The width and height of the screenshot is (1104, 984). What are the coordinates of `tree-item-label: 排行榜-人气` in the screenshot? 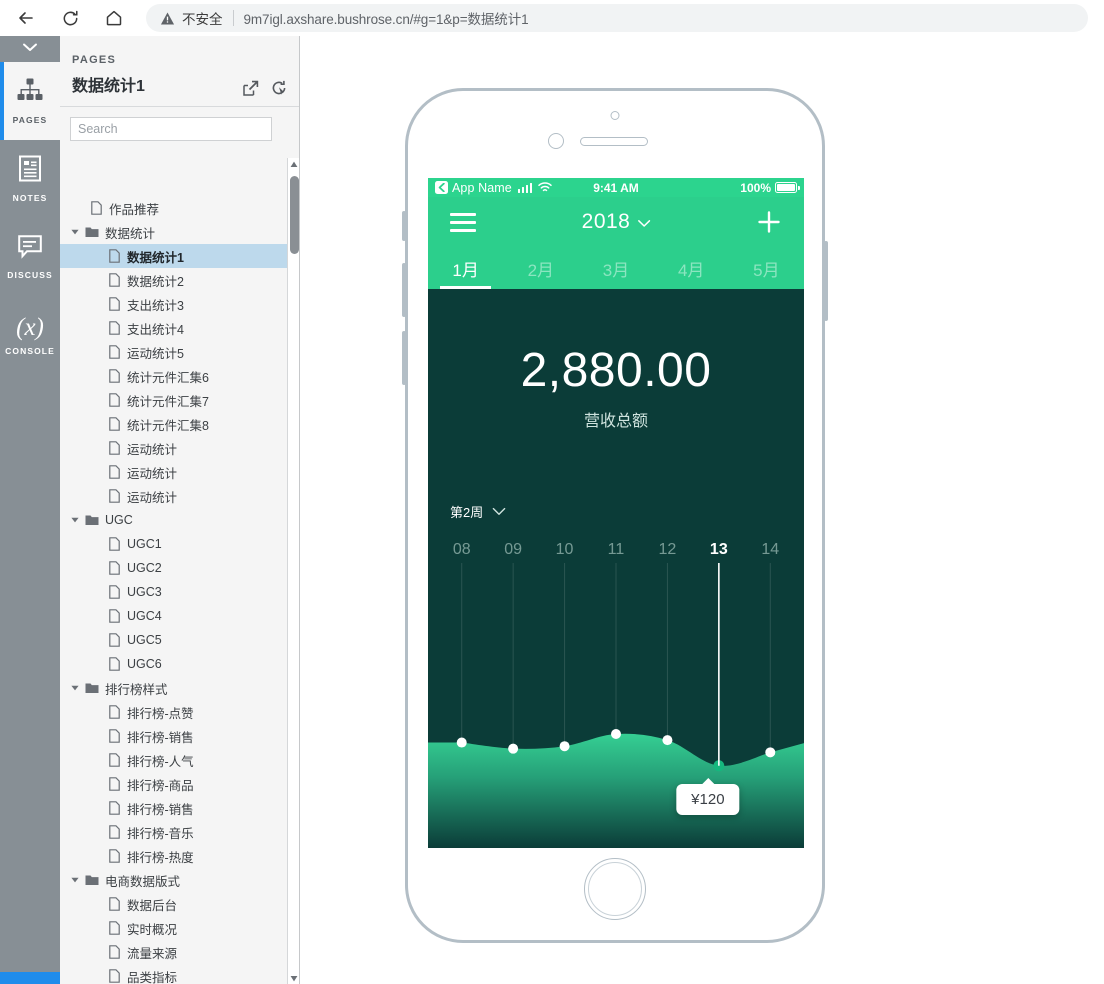 It's located at (160, 761).